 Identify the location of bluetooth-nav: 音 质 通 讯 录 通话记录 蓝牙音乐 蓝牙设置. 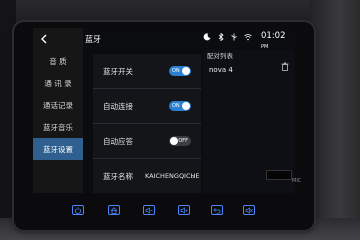
(58, 110).